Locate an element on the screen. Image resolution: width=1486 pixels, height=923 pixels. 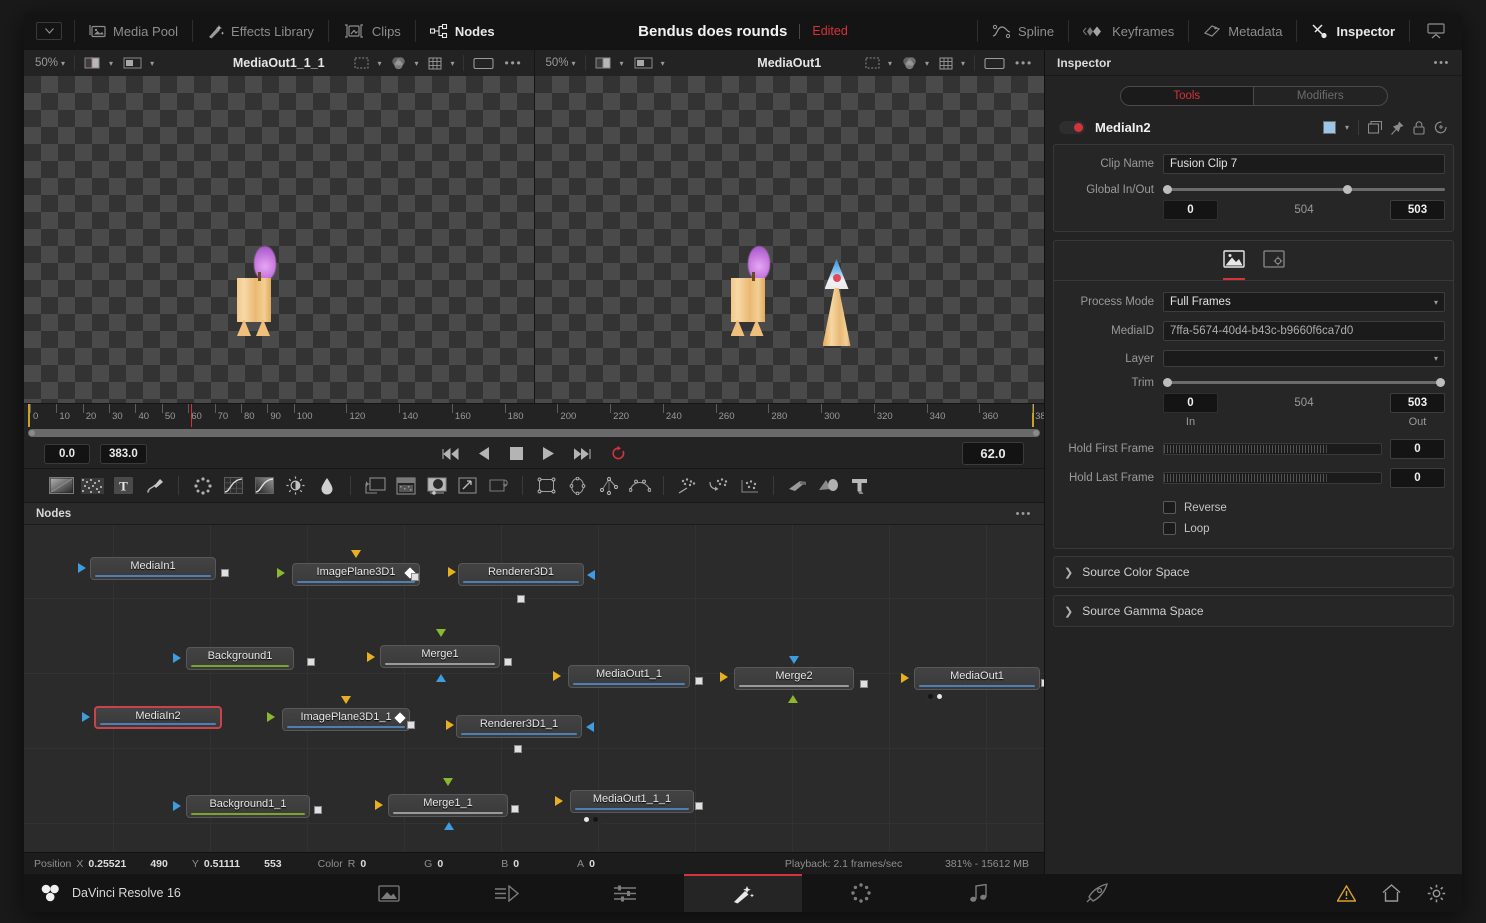
slider-knob-out is located at coordinates (1348, 189).